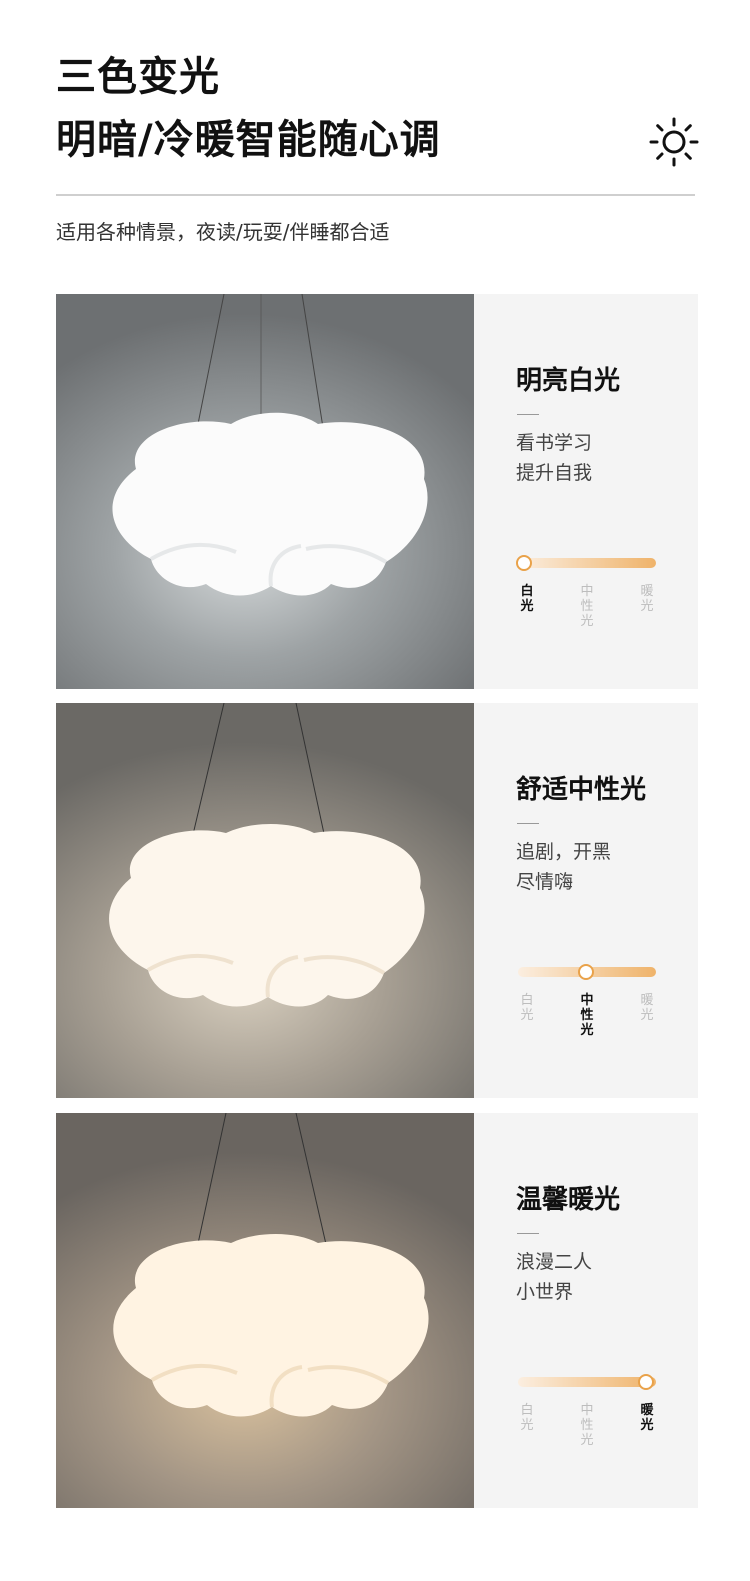  I want to click on sun-icon, so click(674, 142).